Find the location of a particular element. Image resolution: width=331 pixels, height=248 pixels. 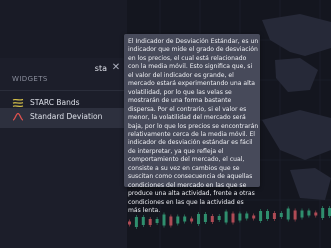

divider is located at coordinates (63, 90).